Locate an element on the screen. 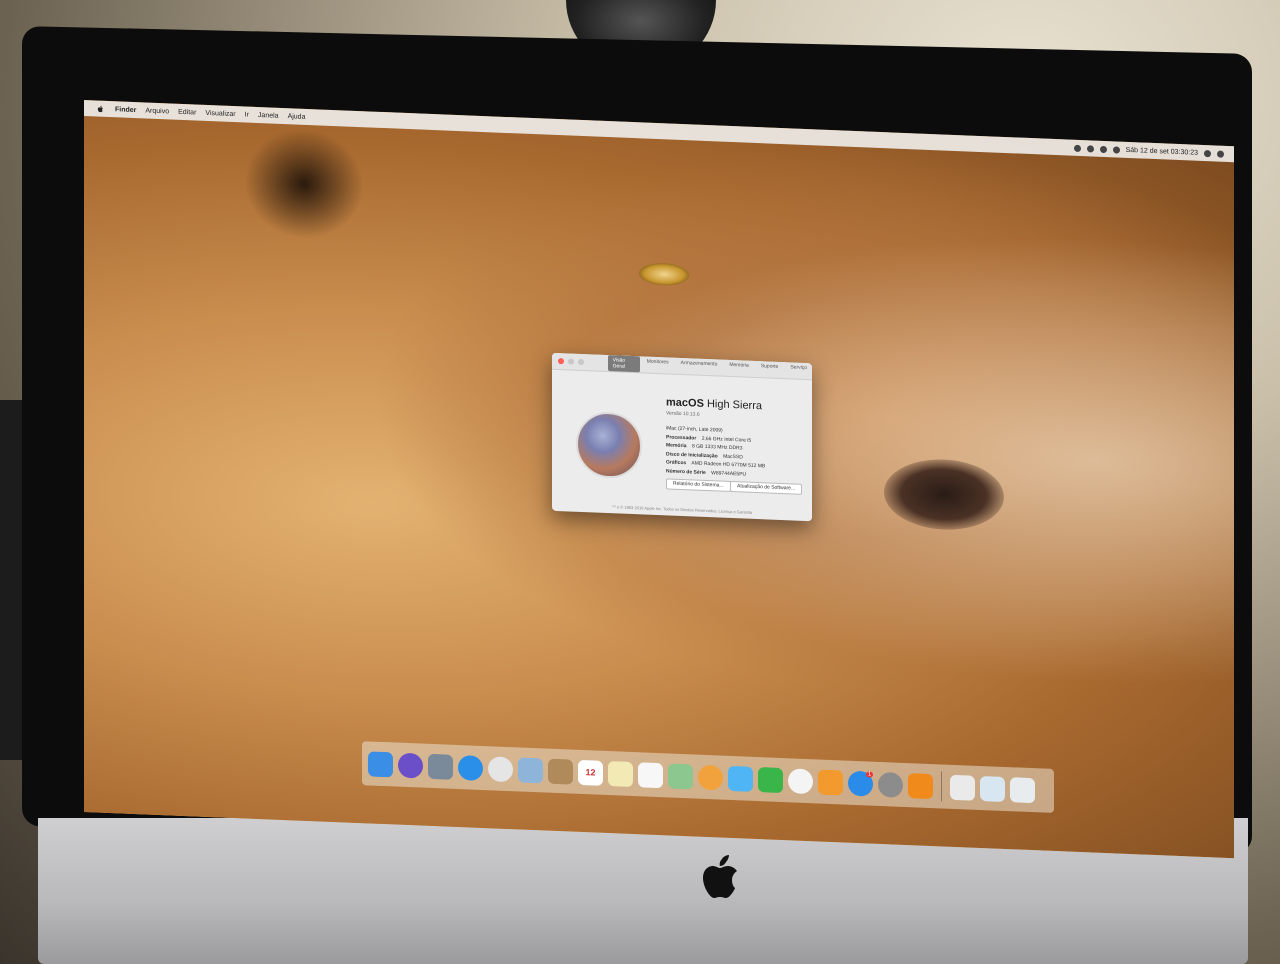  spec-key: Processador is located at coordinates (681, 437).